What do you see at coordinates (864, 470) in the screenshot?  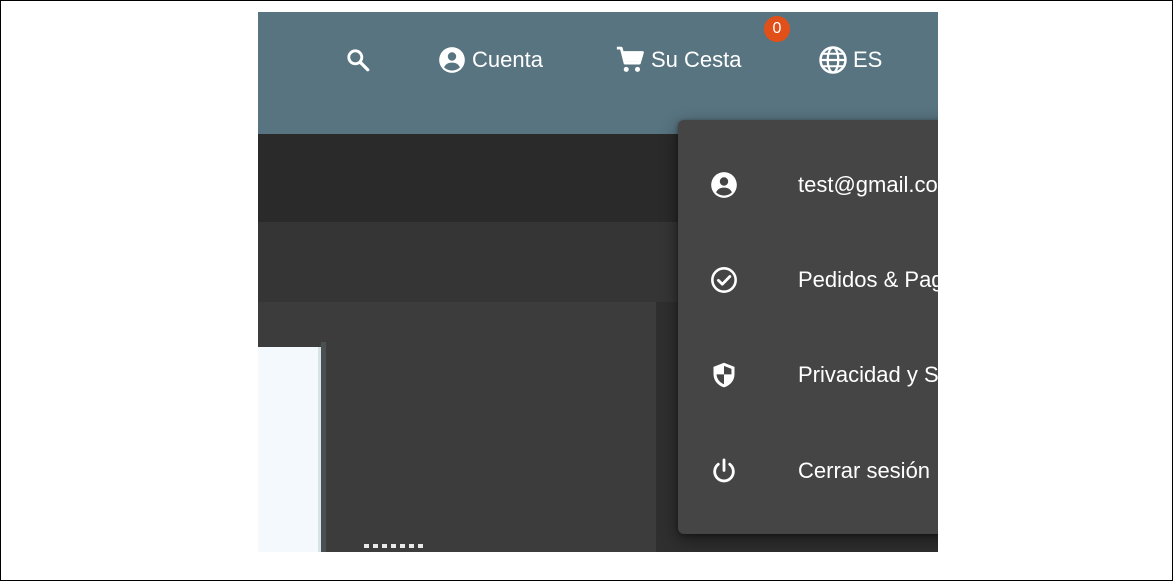 I see `menu-item-label: Cerrar sesión` at bounding box center [864, 470].